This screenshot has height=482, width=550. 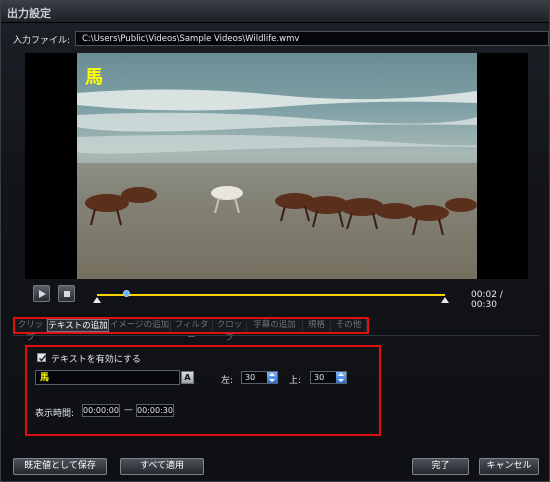 What do you see at coordinates (101, 410) in the screenshot?
I see `start-time-field: 00:00:00` at bounding box center [101, 410].